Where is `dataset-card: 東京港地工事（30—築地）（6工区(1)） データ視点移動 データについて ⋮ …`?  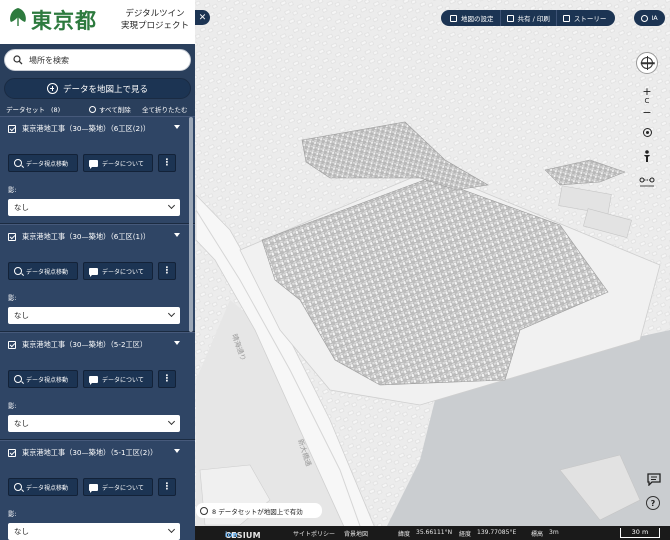 dataset-card: 東京港地工事（30—築地）（6工区(1)） データ視点移動 データについて ⋮ … is located at coordinates (97, 278).